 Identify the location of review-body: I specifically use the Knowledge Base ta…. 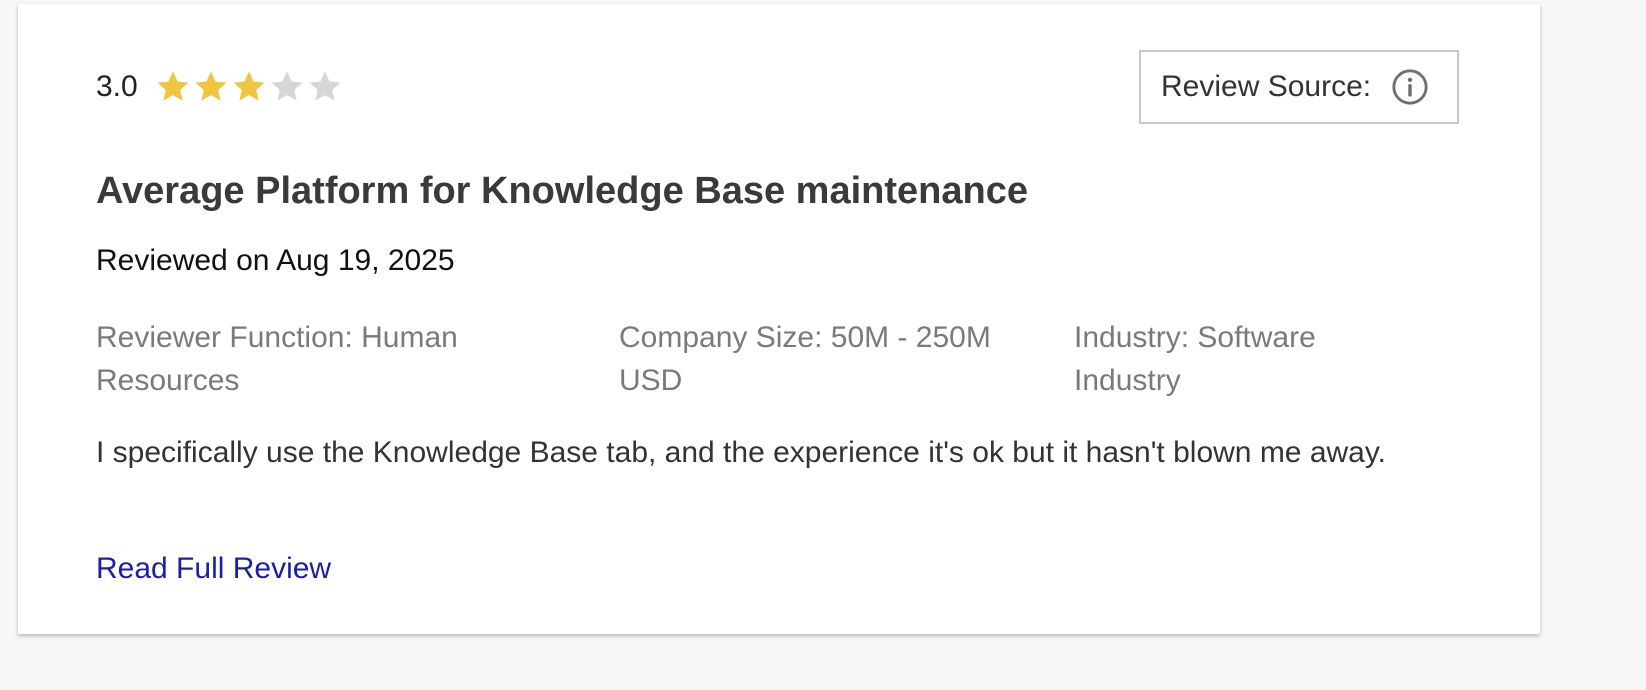
(741, 452).